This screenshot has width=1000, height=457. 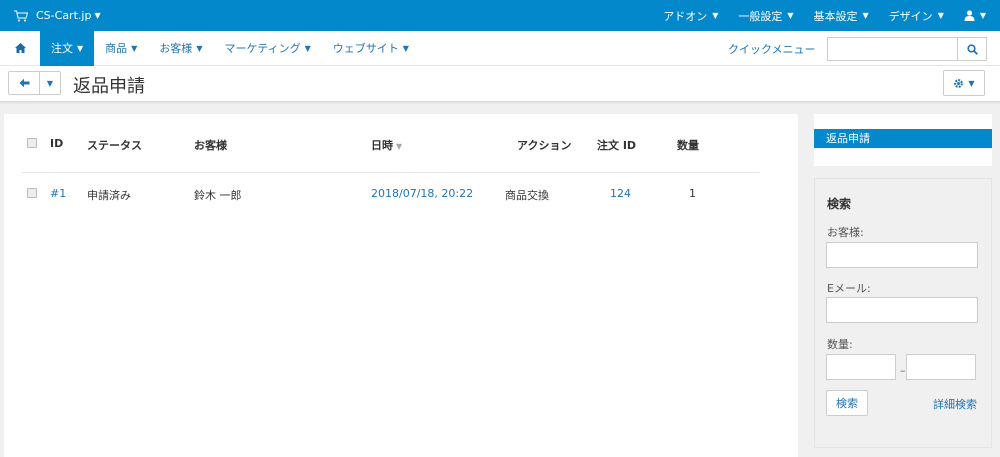 I want to click on menu-design-label: デザイン, so click(x=910, y=16).